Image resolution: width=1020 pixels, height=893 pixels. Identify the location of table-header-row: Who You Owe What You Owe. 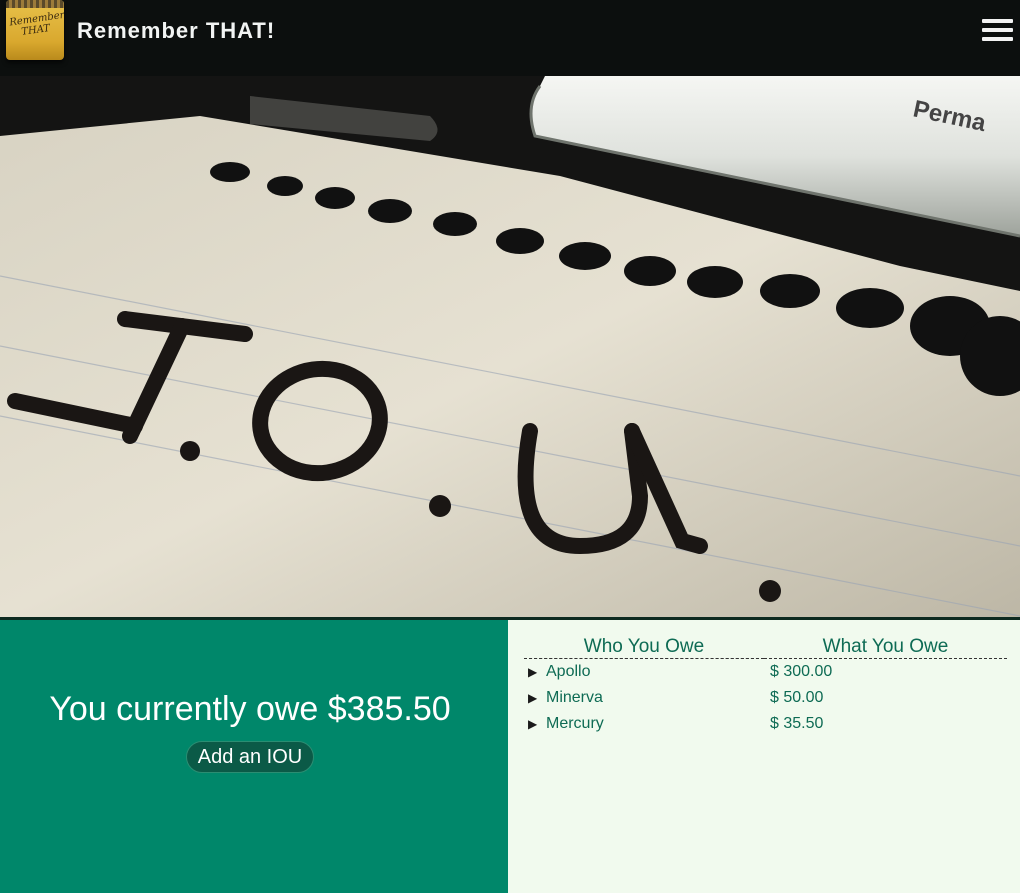
(765, 647).